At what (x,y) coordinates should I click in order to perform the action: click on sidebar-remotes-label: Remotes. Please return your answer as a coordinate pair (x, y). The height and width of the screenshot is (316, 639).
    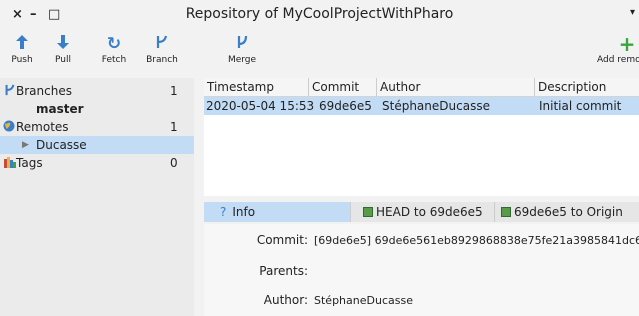
    Looking at the image, I should click on (42, 127).